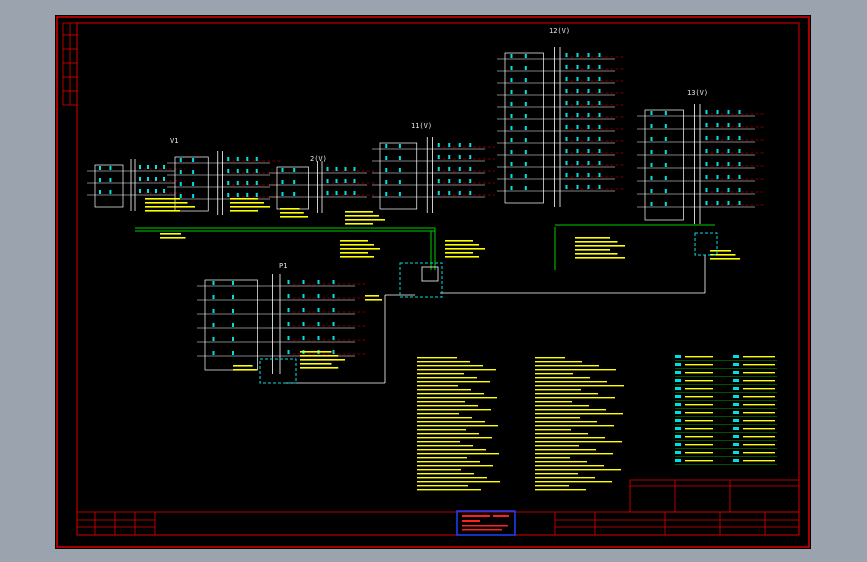 This screenshot has height=562, width=867. I want to click on riser-group, so click(701, 164).